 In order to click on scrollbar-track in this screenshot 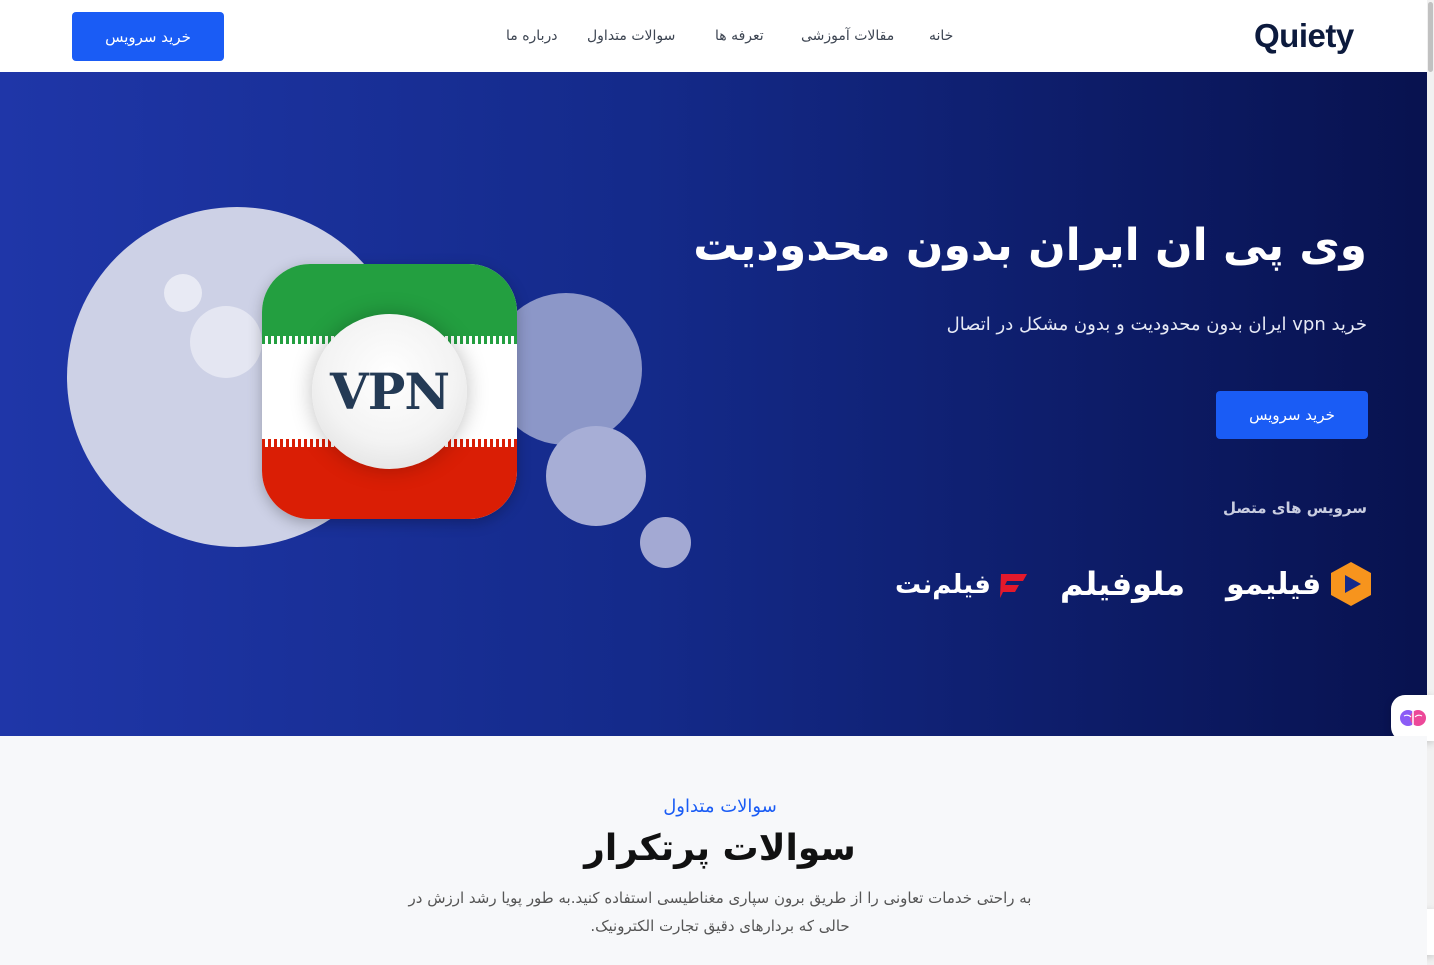, I will do `click(1430, 482)`.